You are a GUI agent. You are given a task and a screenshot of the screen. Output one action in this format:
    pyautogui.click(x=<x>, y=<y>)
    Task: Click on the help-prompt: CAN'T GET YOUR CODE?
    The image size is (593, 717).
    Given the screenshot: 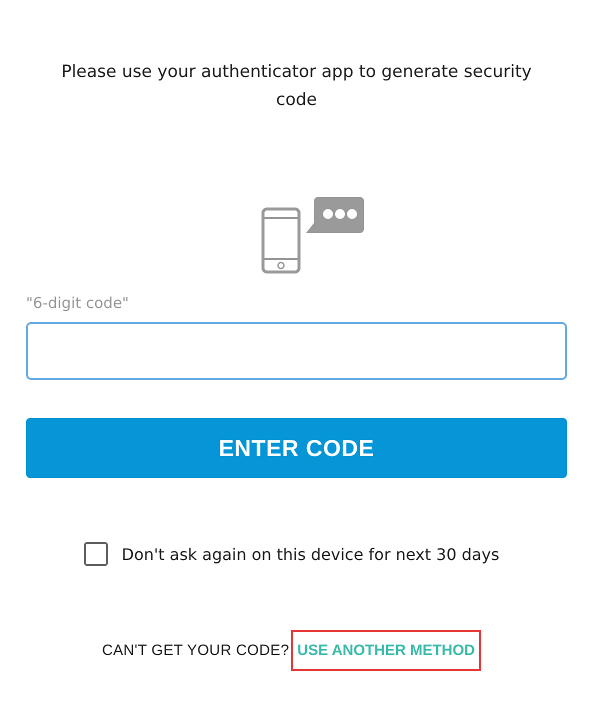 What is the action you would take?
    pyautogui.click(x=196, y=650)
    